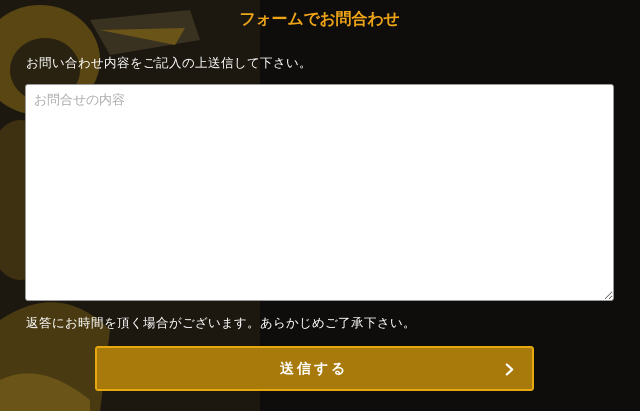 The image size is (640, 411). I want to click on intro-text: お問い合わせ内容をご記入の上送信して下さい。, so click(169, 63).